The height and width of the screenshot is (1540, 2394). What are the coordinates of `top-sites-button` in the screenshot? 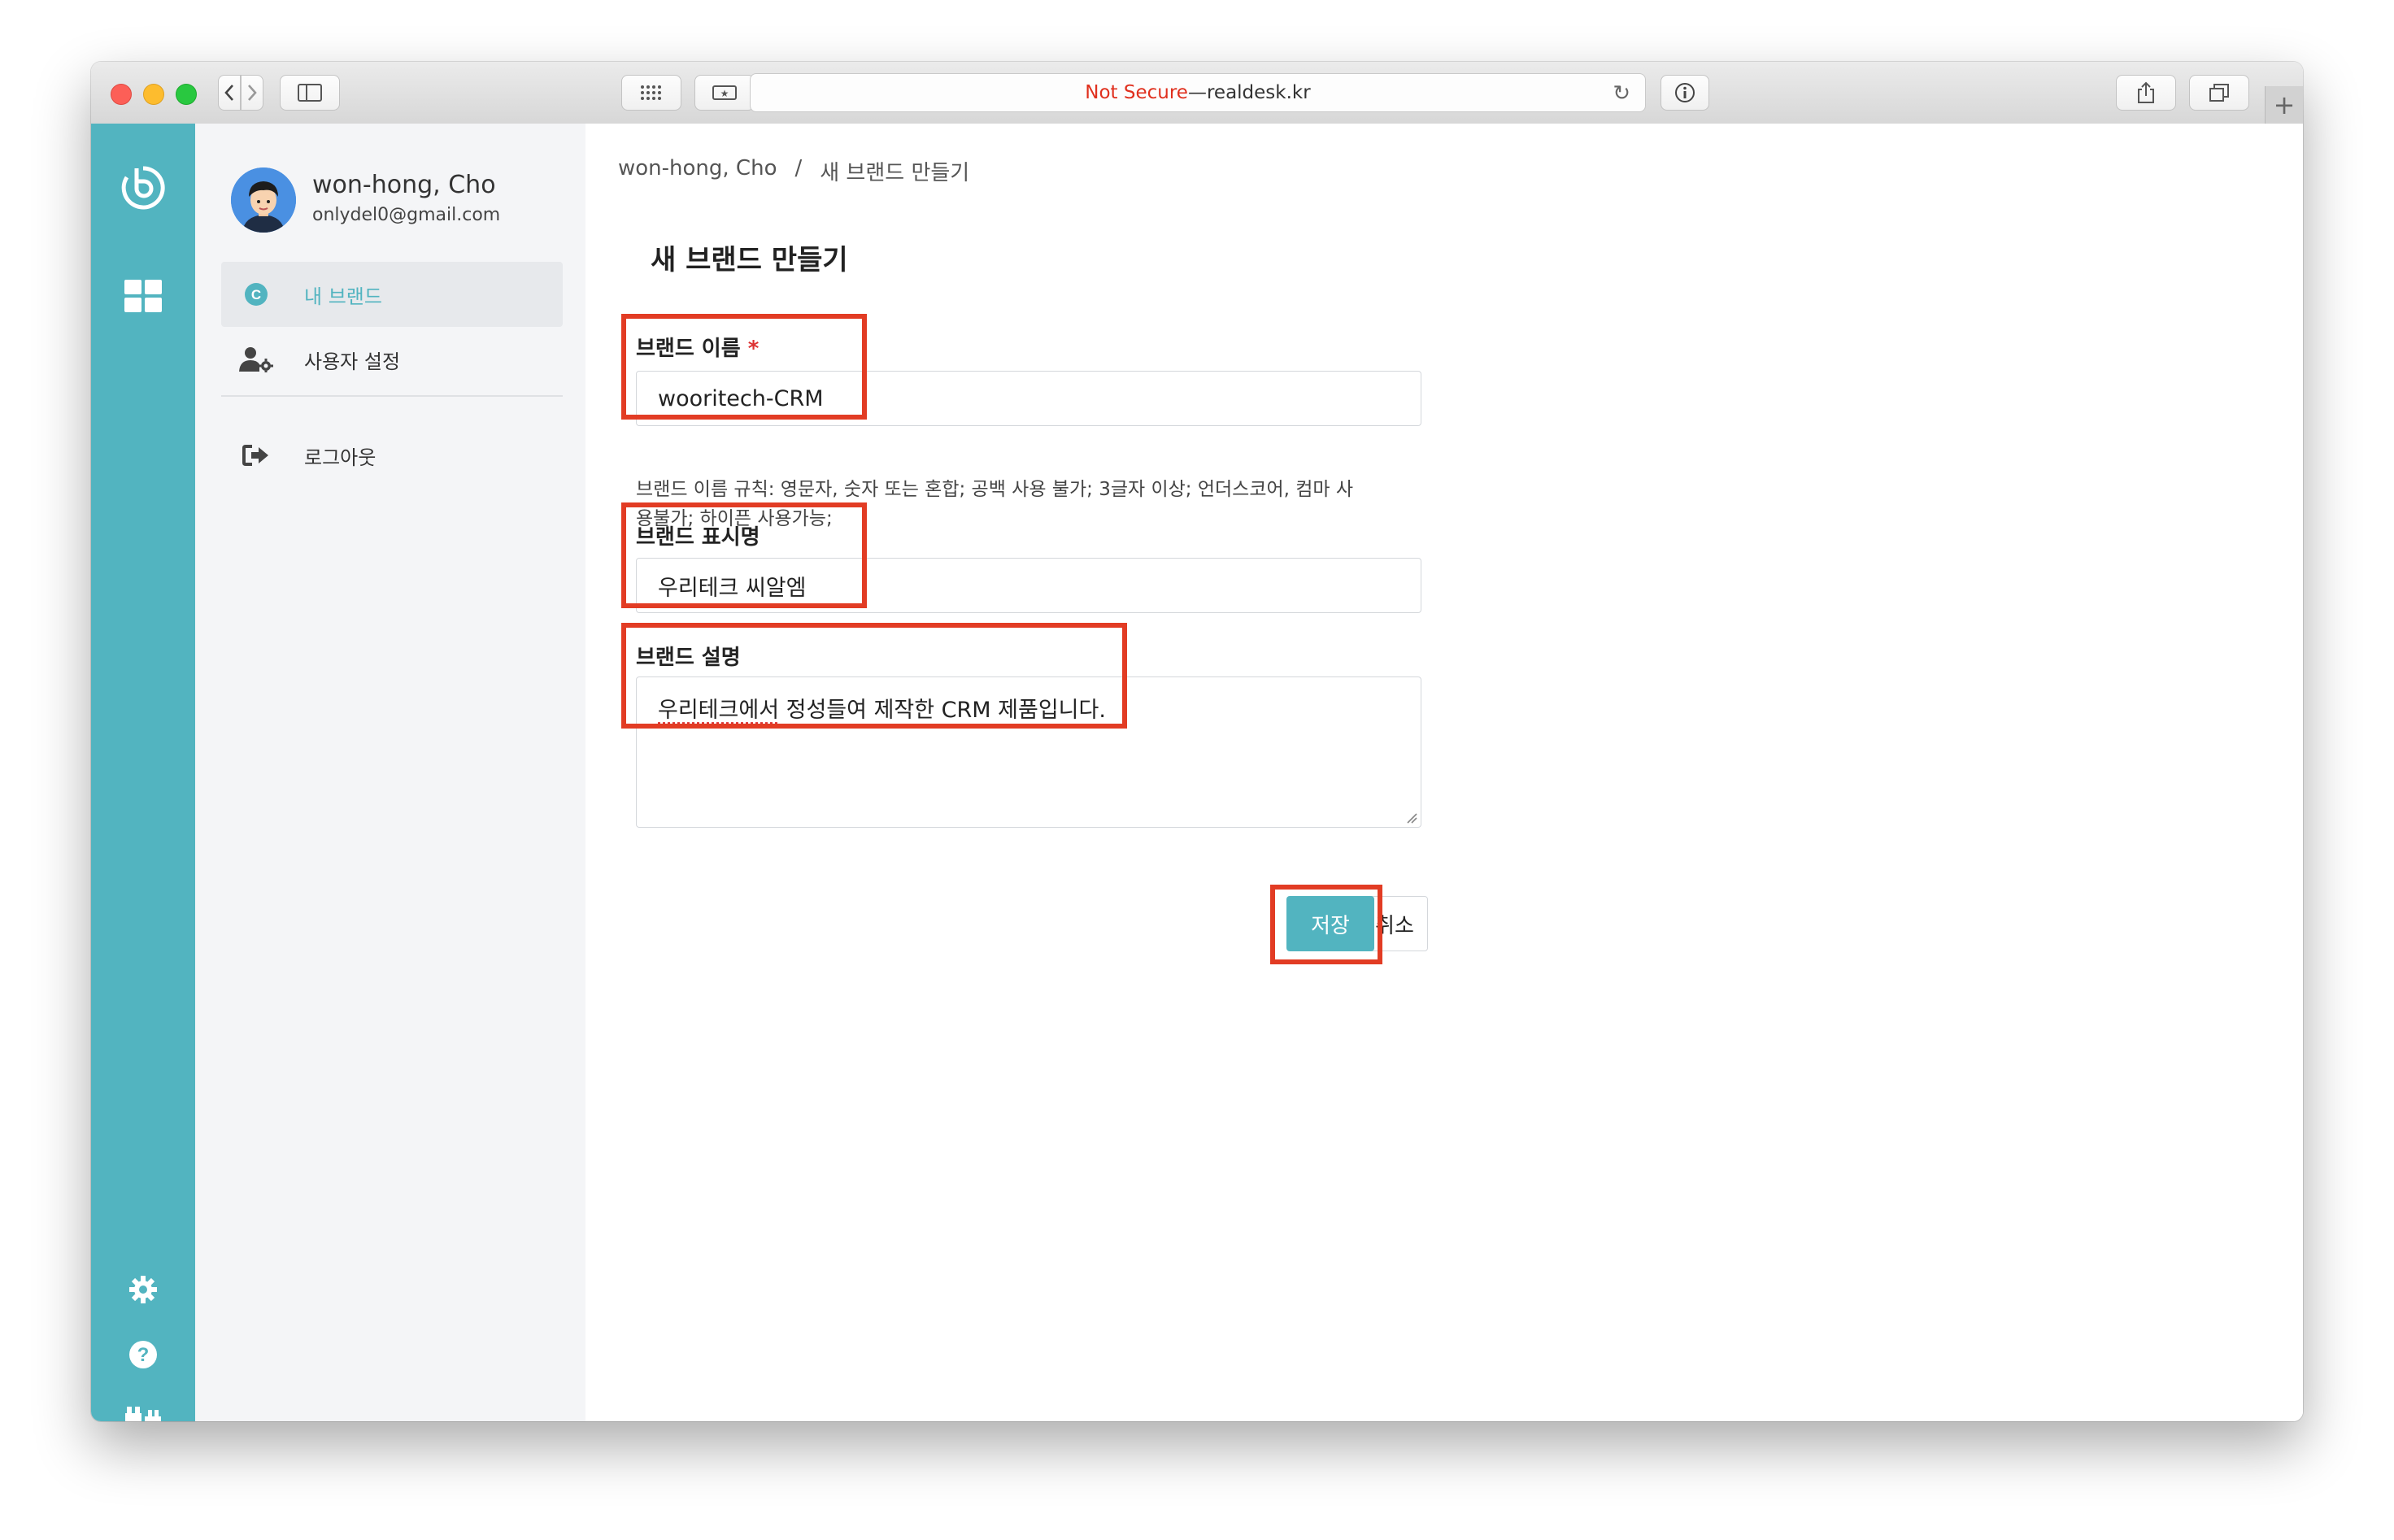 It's located at (651, 93).